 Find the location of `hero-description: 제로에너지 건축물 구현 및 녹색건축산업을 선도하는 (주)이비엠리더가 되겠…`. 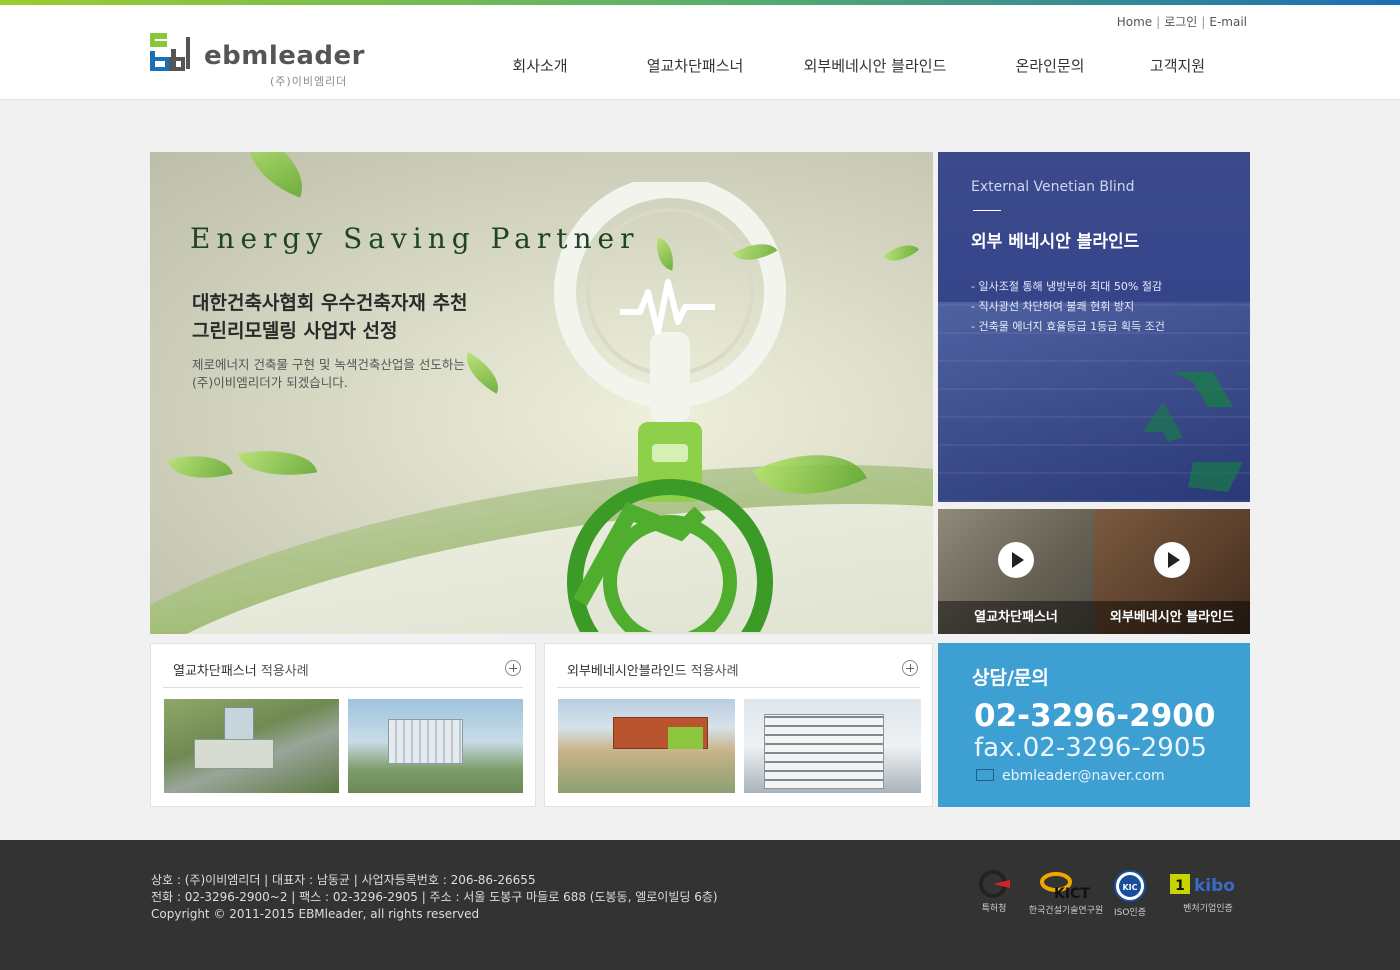

hero-description: 제로에너지 건축물 구현 및 녹색건축산업을 선도하는 (주)이비엠리더가 되겠… is located at coordinates (328, 374).